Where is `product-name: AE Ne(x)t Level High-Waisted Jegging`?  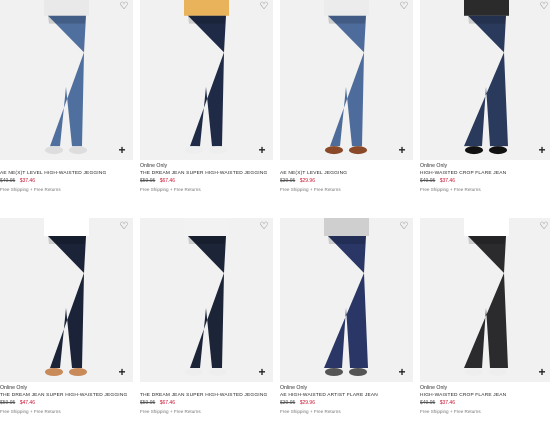
product-name: AE Ne(x)t Level High-Waisted Jegging is located at coordinates (66, 173).